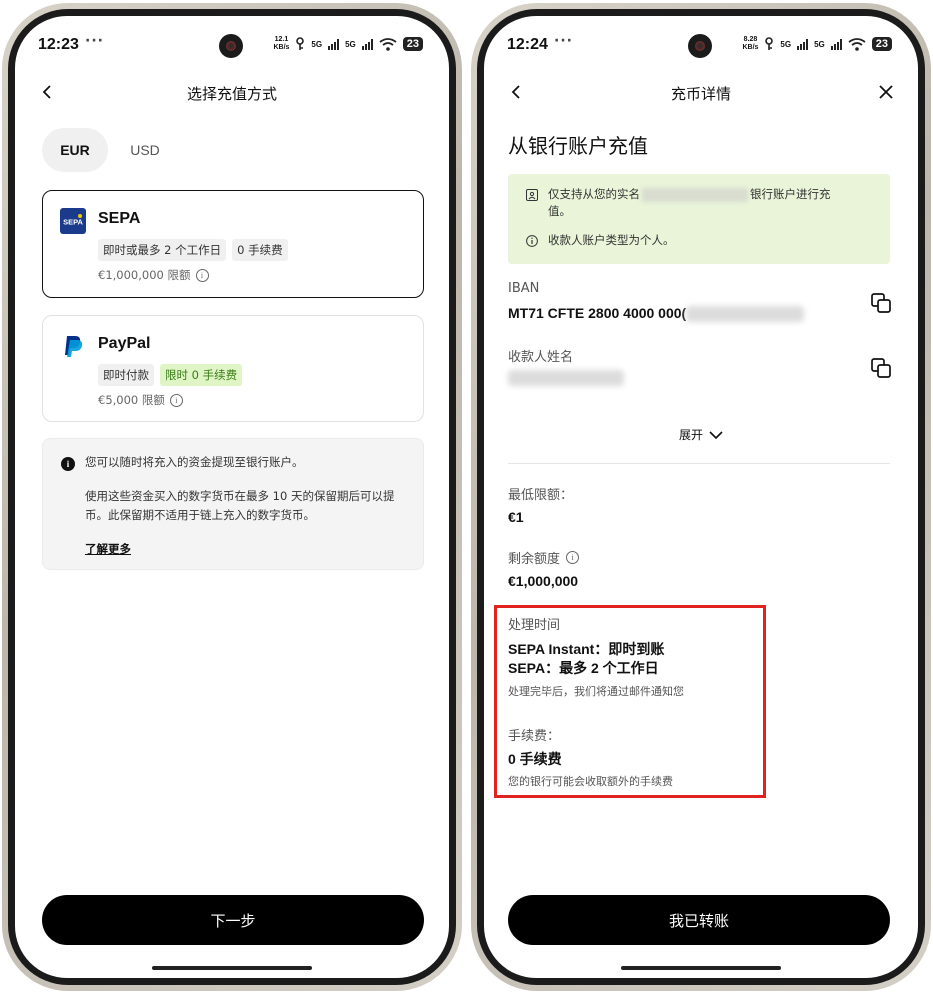 This screenshot has width=933, height=994. What do you see at coordinates (74, 346) in the screenshot?
I see `paypal-logo-icon` at bounding box center [74, 346].